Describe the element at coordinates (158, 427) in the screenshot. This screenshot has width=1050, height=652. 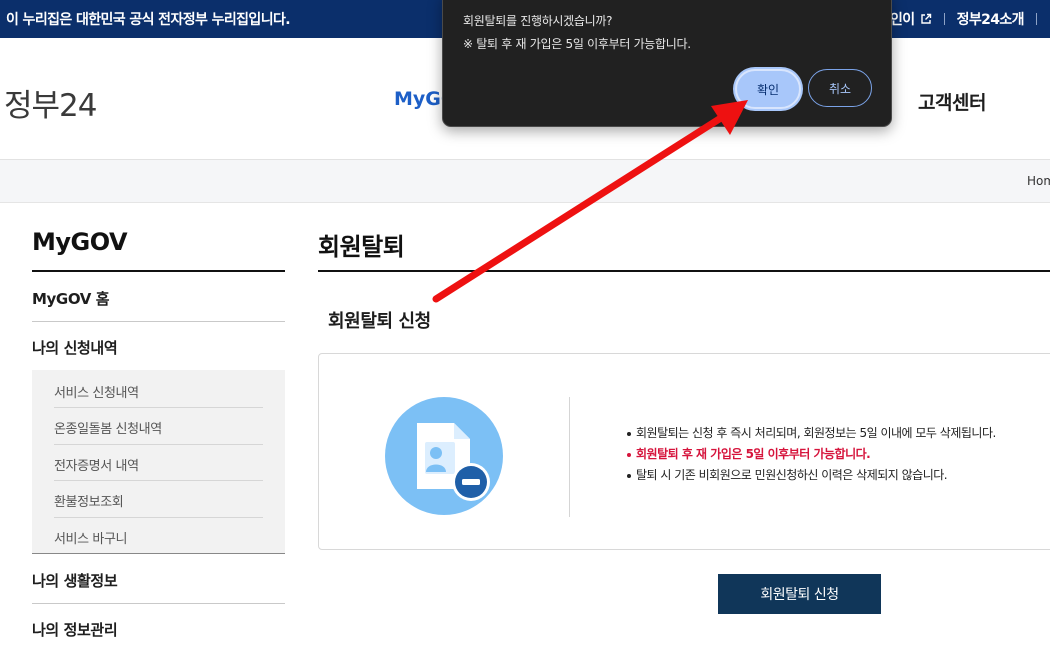
I see `sidebar-subitem-allday-care: 온종일돌봄 신청내역` at that location.